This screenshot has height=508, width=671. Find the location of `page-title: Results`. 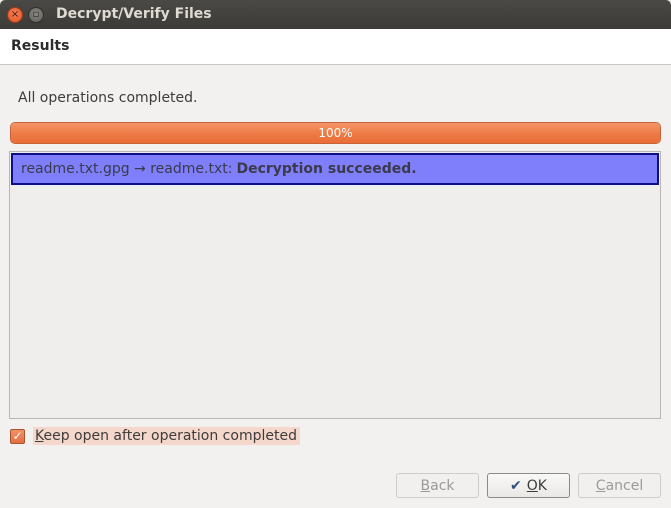

page-title: Results is located at coordinates (40, 46).